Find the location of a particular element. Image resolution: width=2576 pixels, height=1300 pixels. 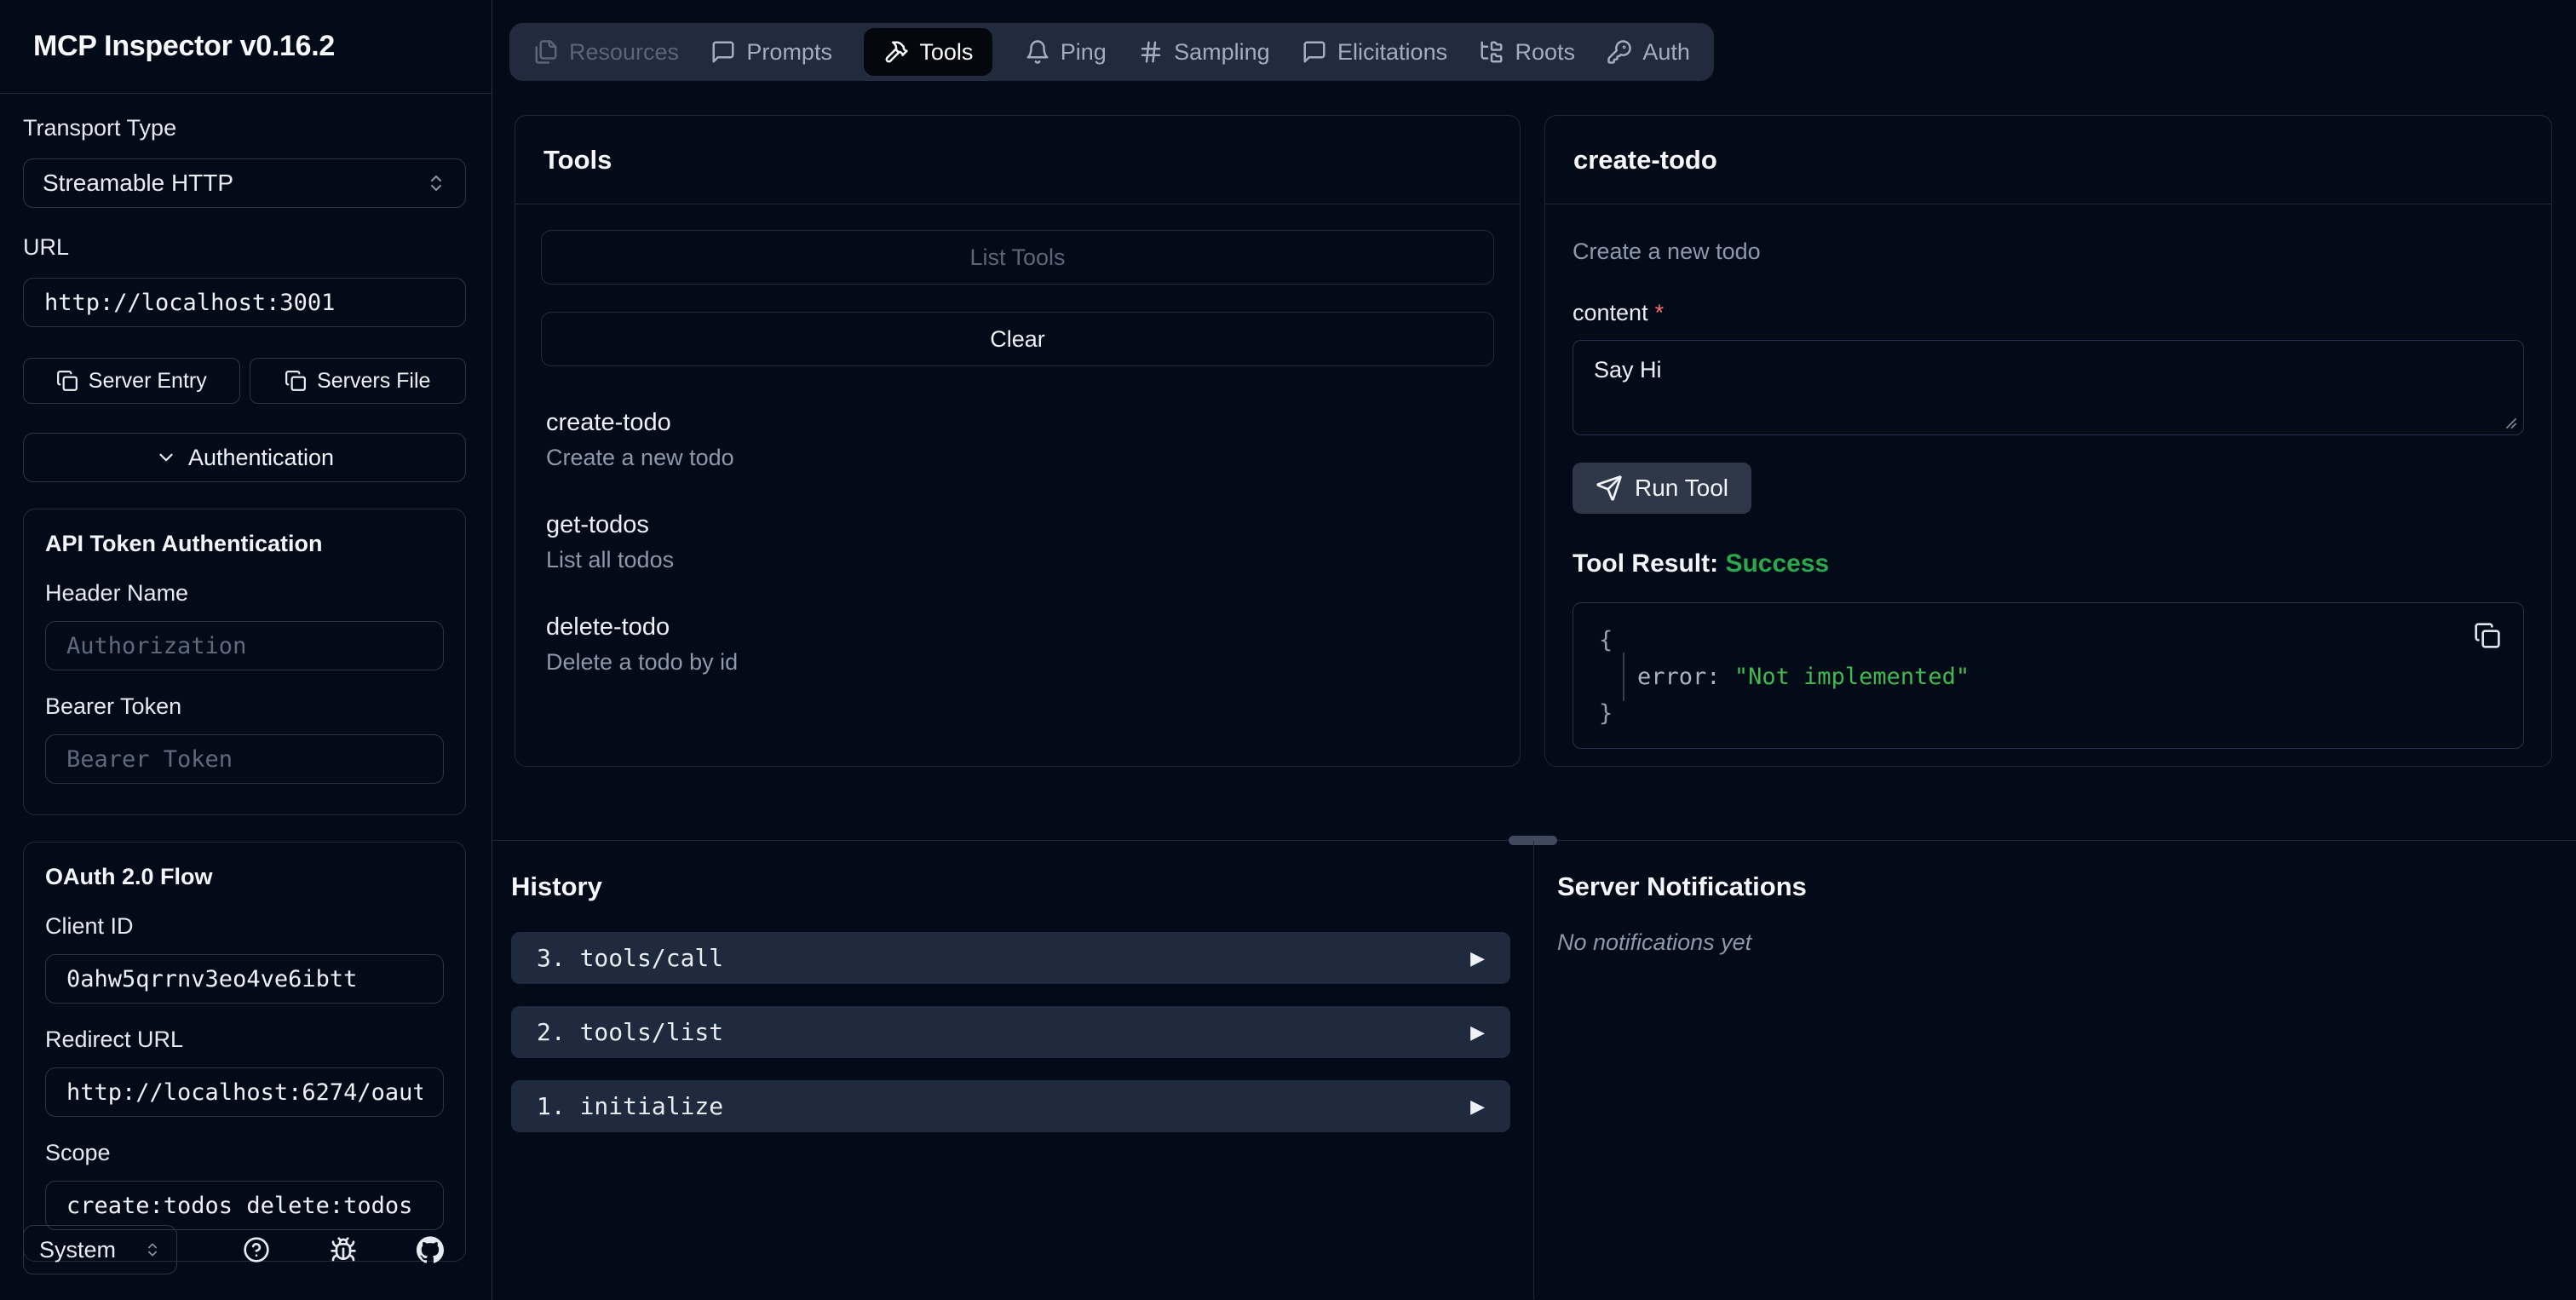

sidebar-footer: System is located at coordinates (245, 1249).